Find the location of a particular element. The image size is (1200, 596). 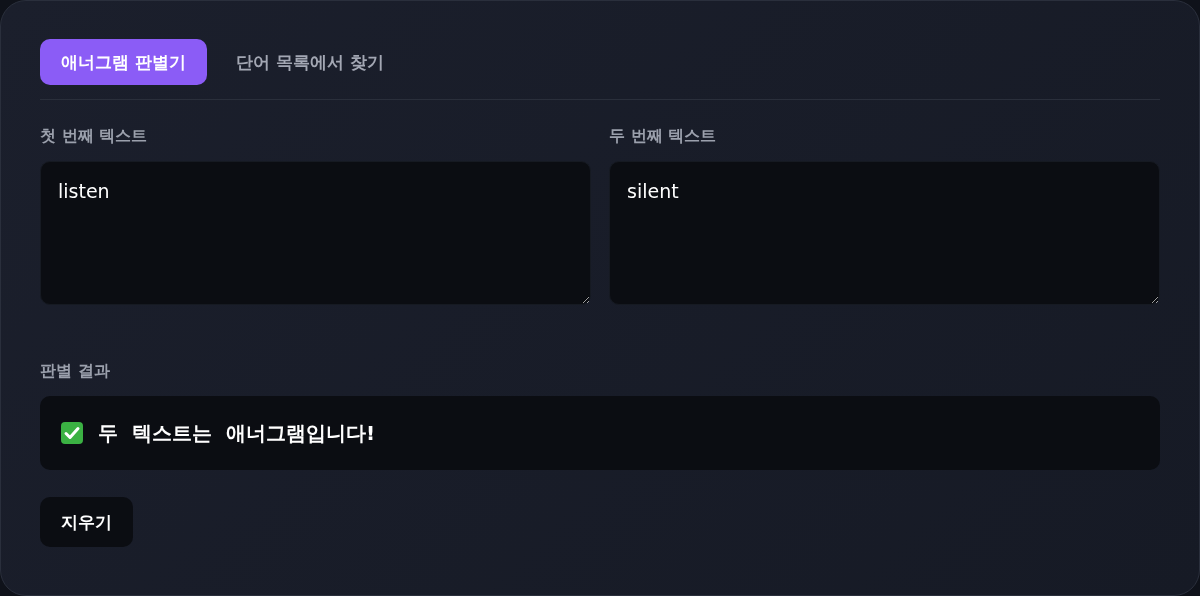

field-label: 두 번째 텍스트 is located at coordinates (663, 136).